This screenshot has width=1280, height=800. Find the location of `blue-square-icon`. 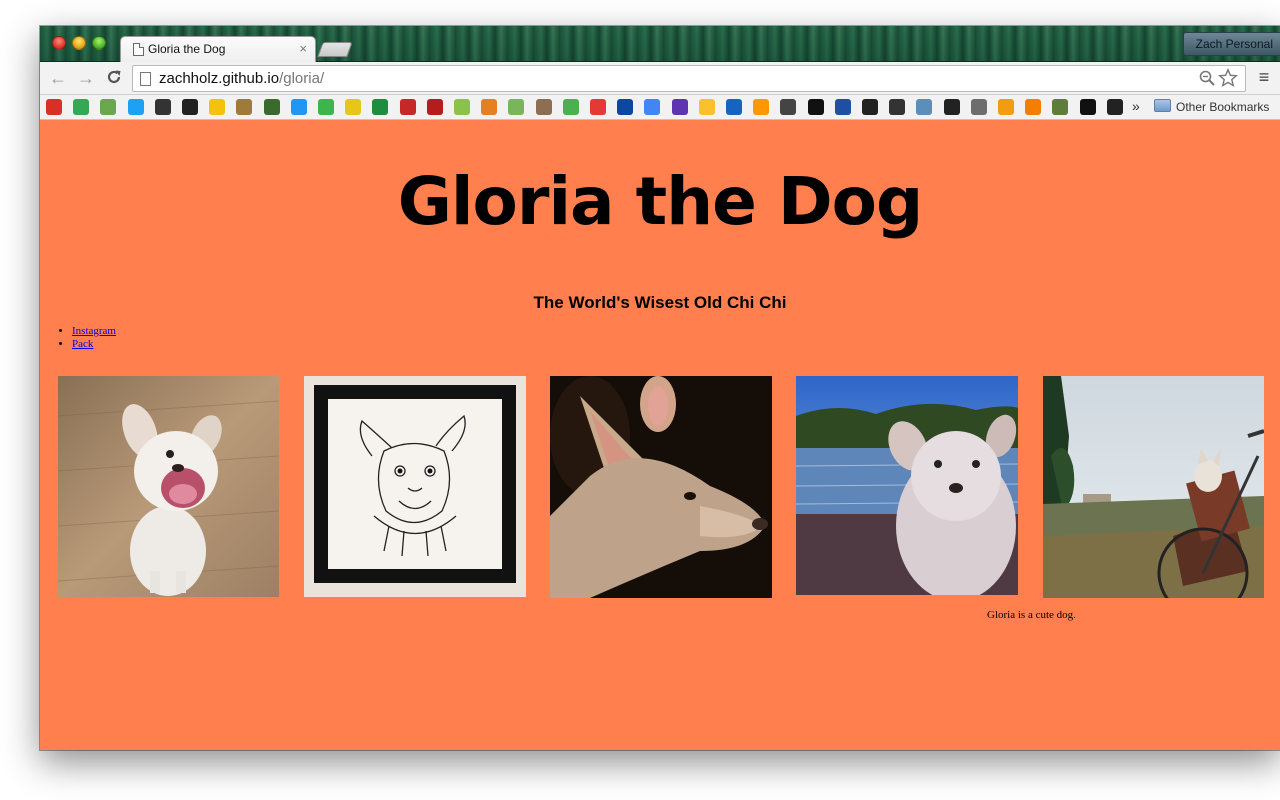

blue-square-icon is located at coordinates (298, 107).